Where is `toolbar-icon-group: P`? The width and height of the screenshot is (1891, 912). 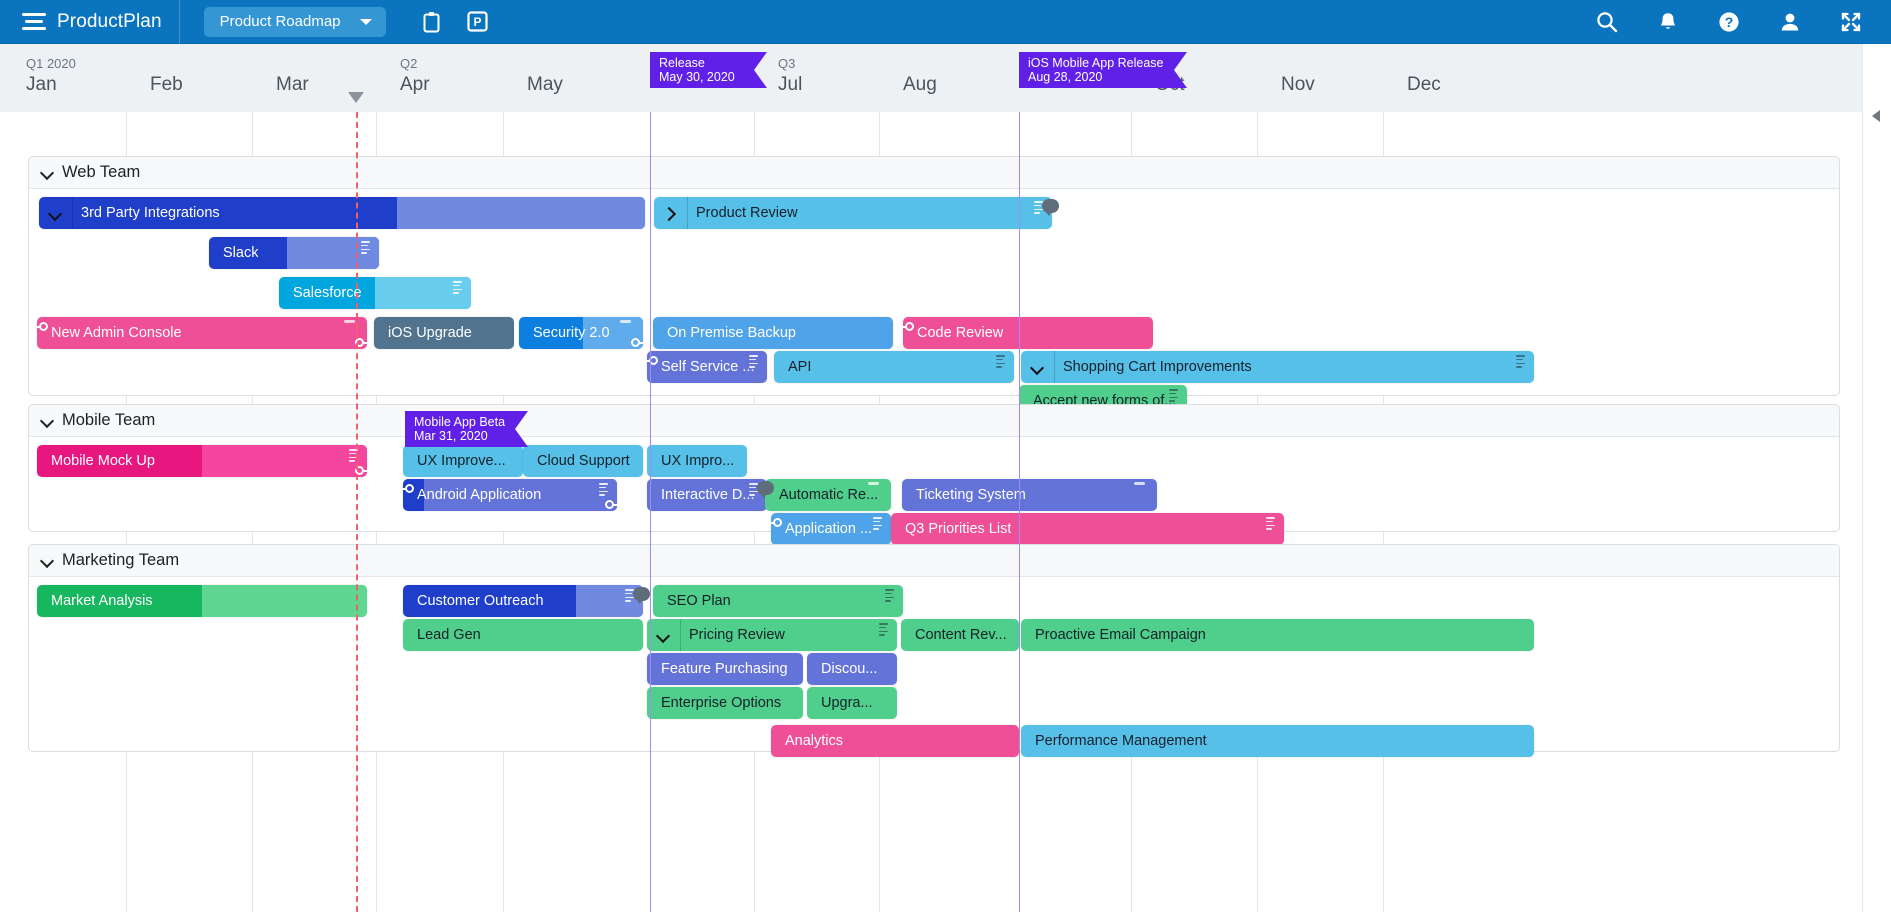
toolbar-icon-group: P is located at coordinates (455, 22).